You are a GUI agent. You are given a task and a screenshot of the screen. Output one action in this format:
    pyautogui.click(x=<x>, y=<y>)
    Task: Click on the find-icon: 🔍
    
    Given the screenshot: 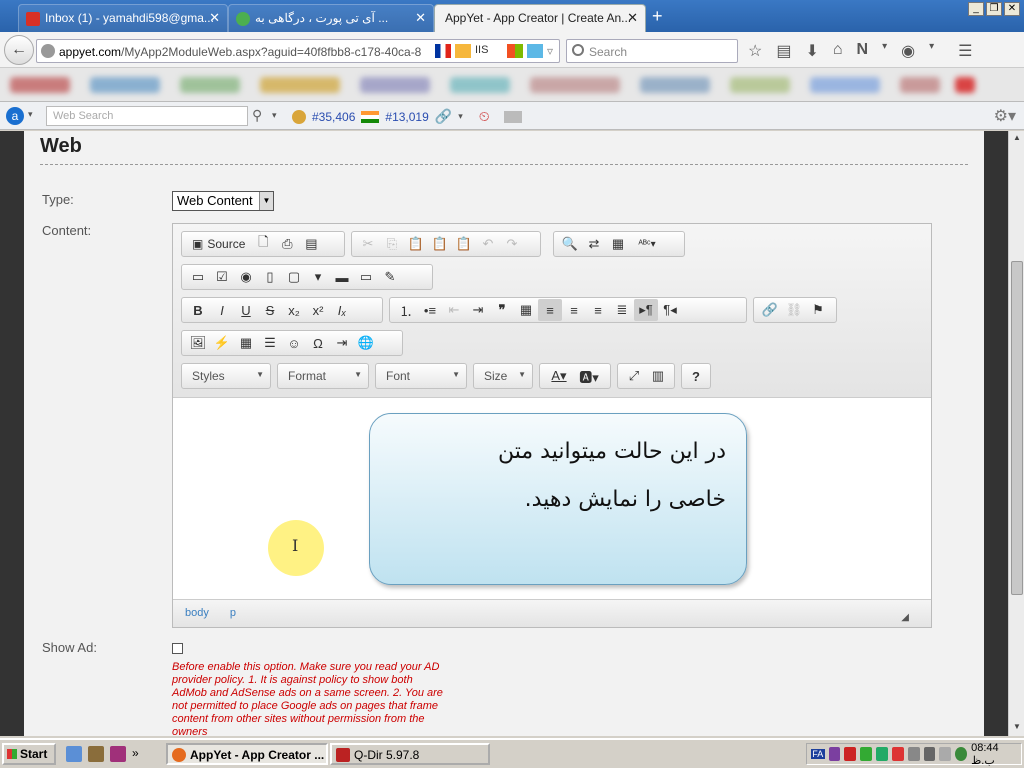 What is the action you would take?
    pyautogui.click(x=570, y=244)
    